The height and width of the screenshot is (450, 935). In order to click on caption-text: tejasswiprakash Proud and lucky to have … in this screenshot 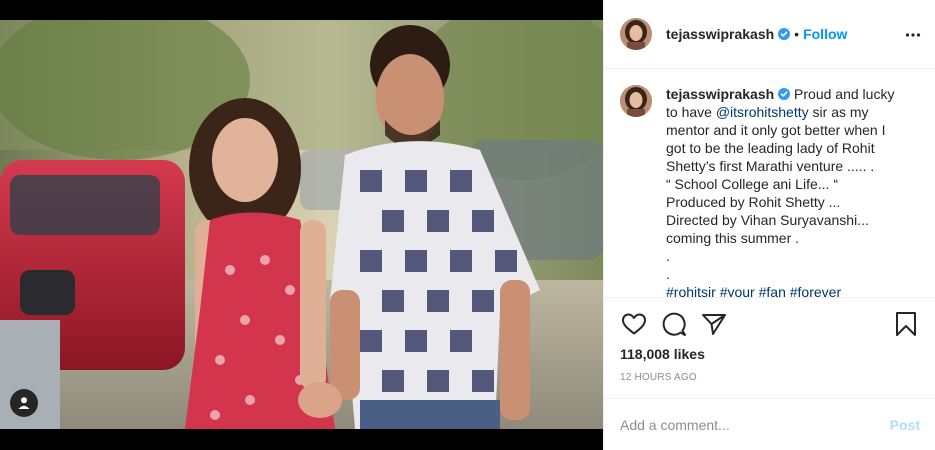, I will do `click(786, 191)`.